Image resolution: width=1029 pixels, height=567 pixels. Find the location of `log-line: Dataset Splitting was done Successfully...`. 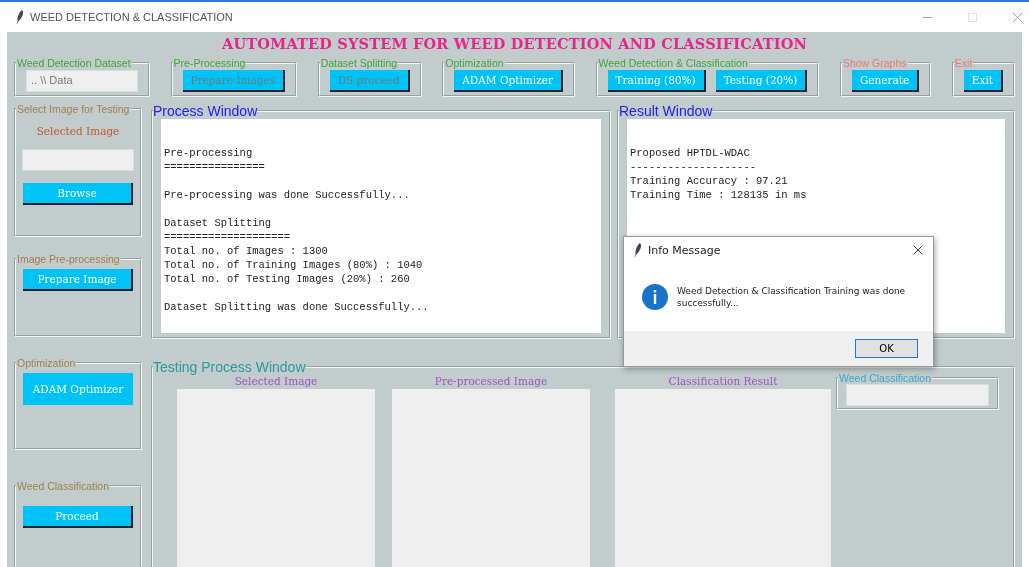

log-line: Dataset Splitting was done Successfully... is located at coordinates (297, 307).